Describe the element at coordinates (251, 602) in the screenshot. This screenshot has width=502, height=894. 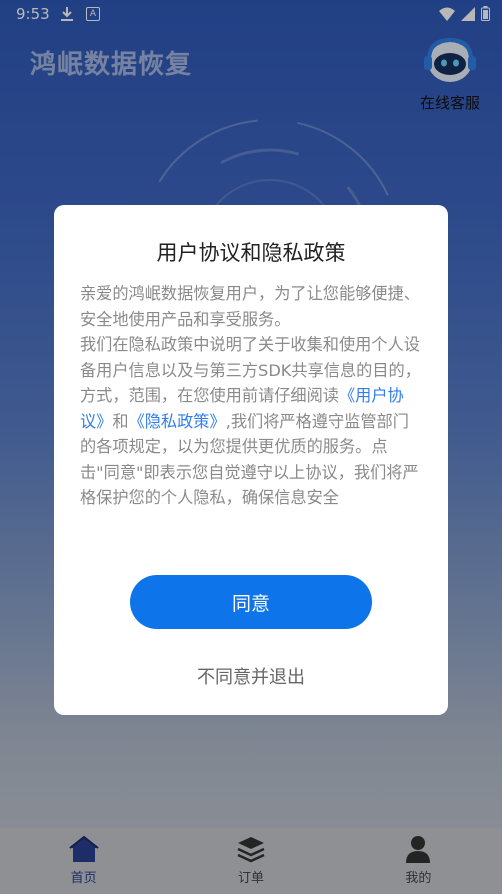
I see `agree-button: 同意` at that location.